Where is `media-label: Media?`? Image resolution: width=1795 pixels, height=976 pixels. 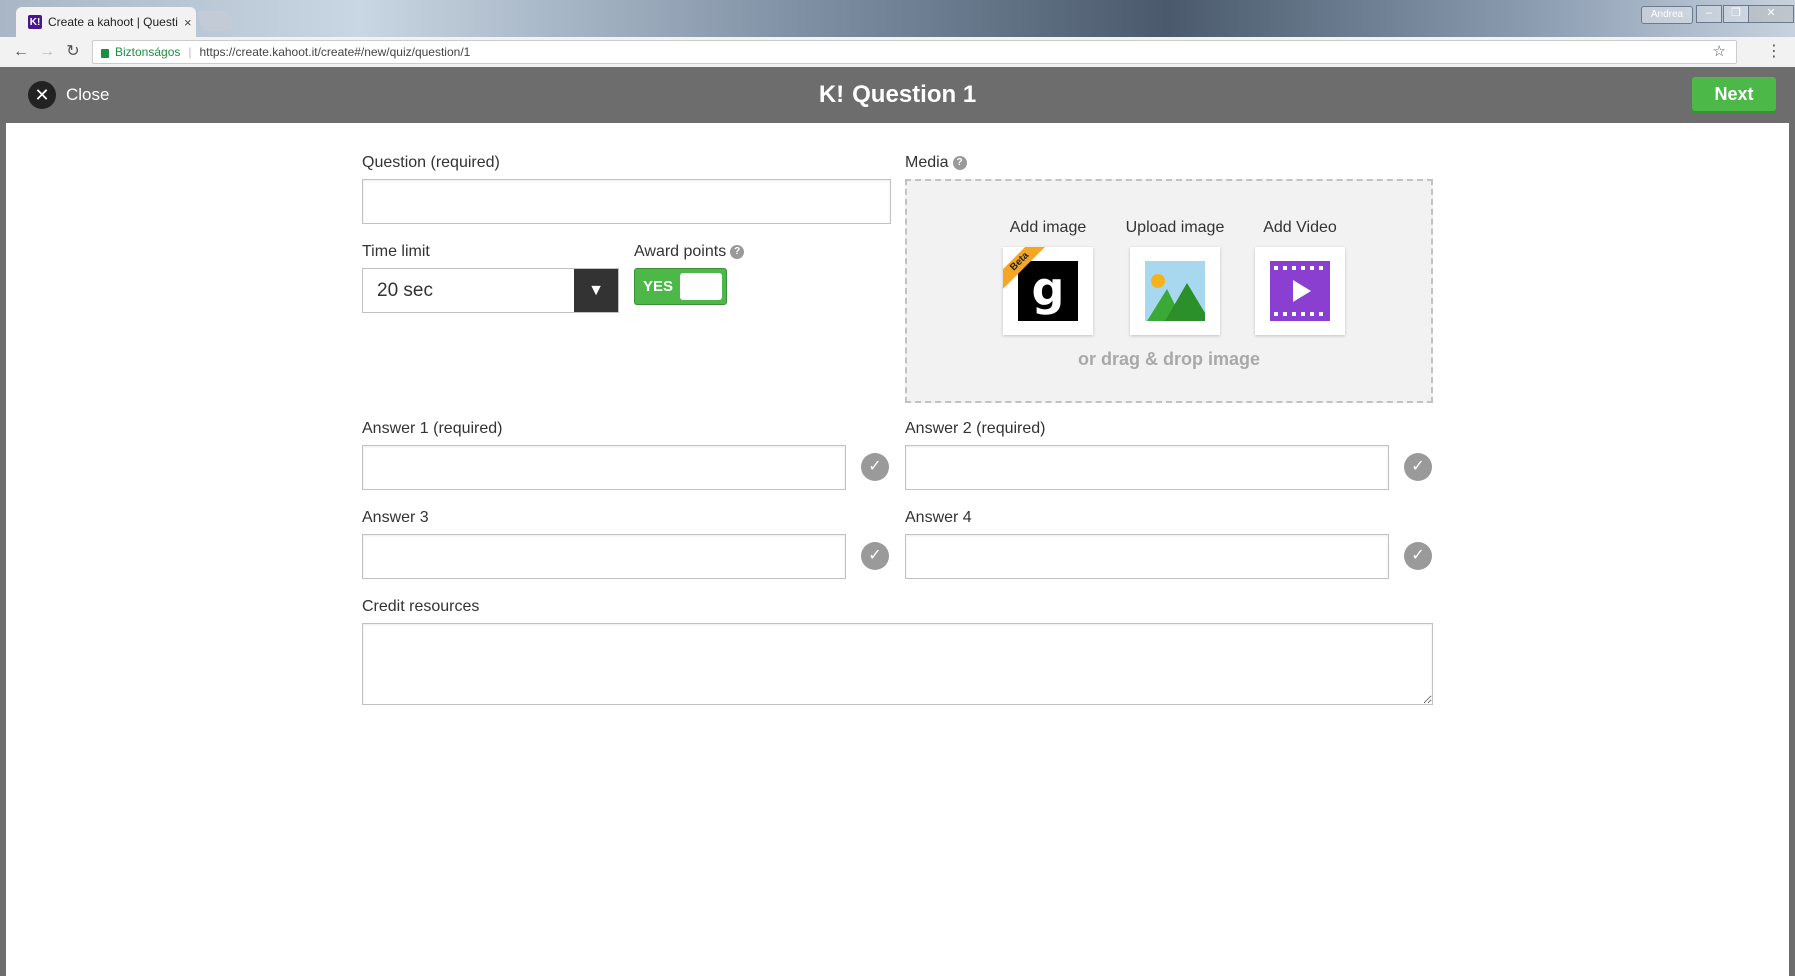
media-label: Media? is located at coordinates (936, 163).